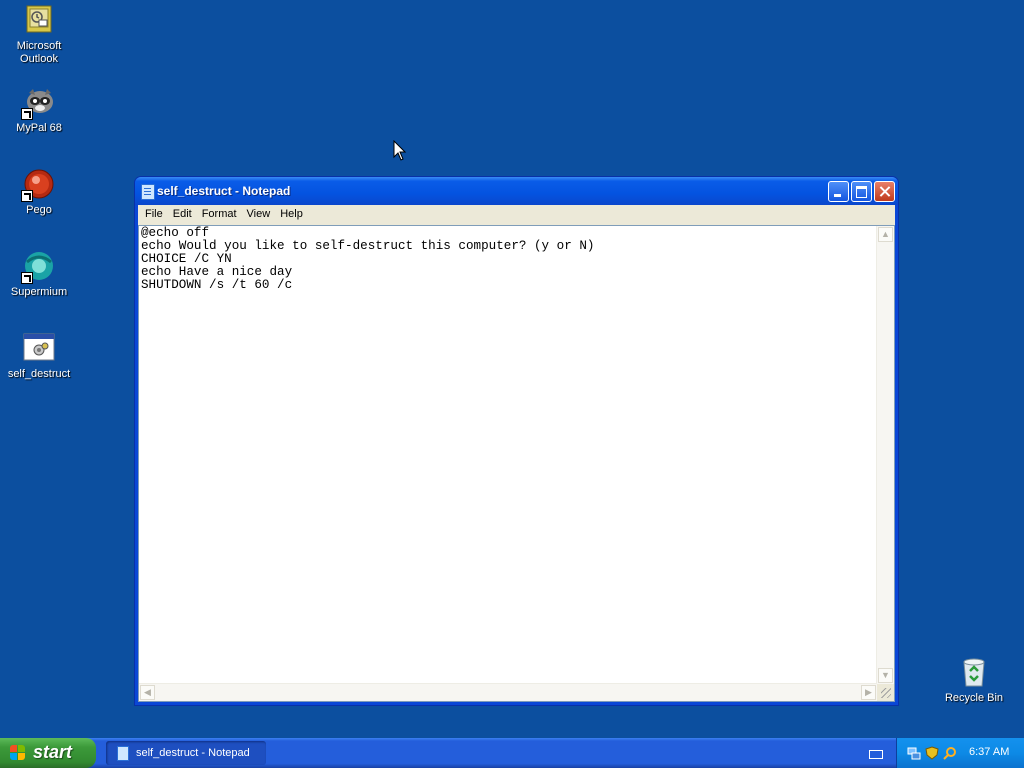 This screenshot has height=768, width=1024. Describe the element at coordinates (868, 692) in the screenshot. I see `scroll-right-icon: ▶` at that location.